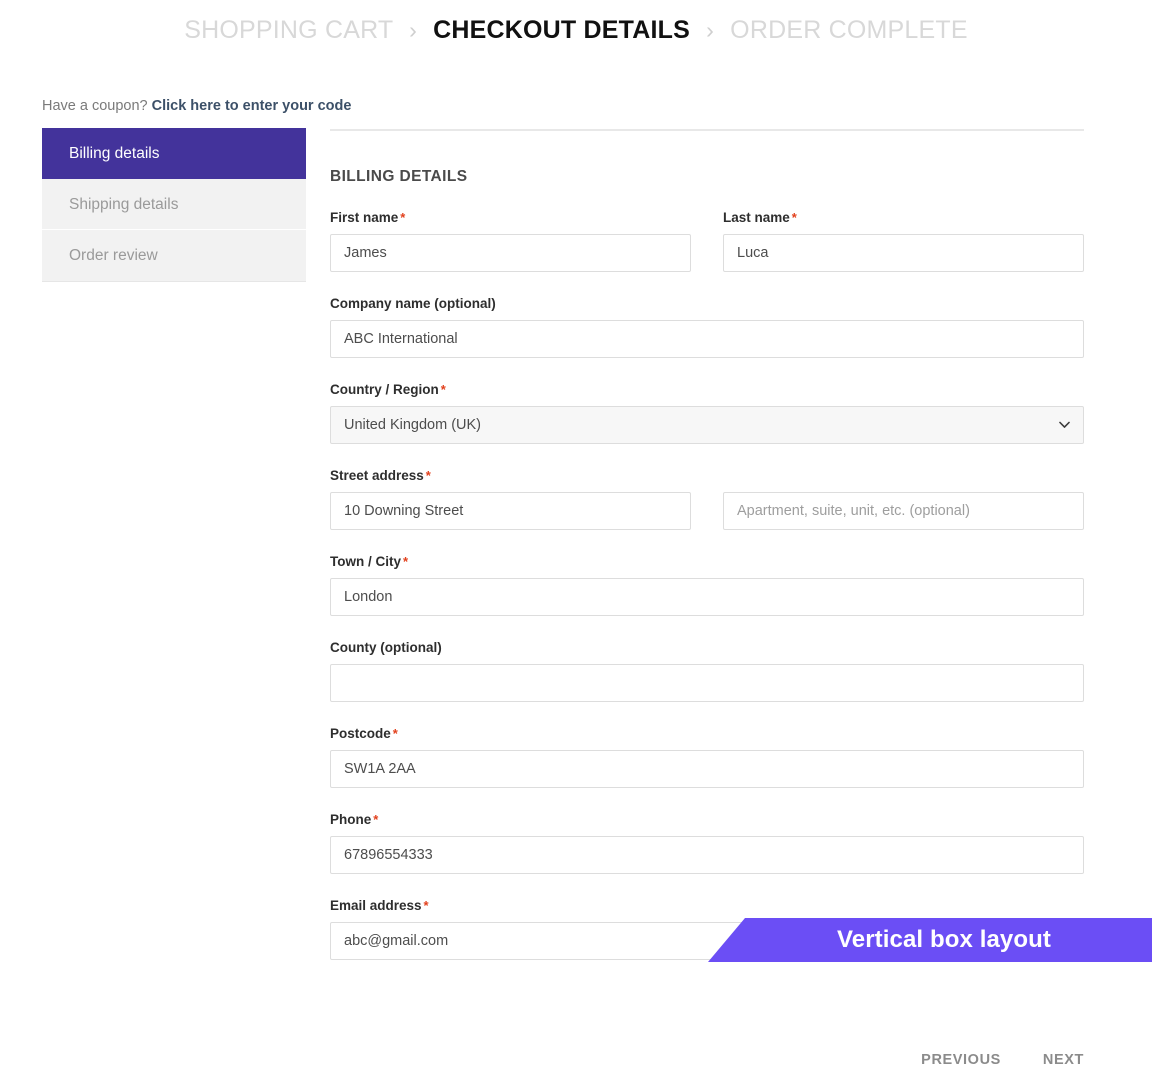  I want to click on sidebar-item-shipping-details: Shipping details, so click(174, 204).